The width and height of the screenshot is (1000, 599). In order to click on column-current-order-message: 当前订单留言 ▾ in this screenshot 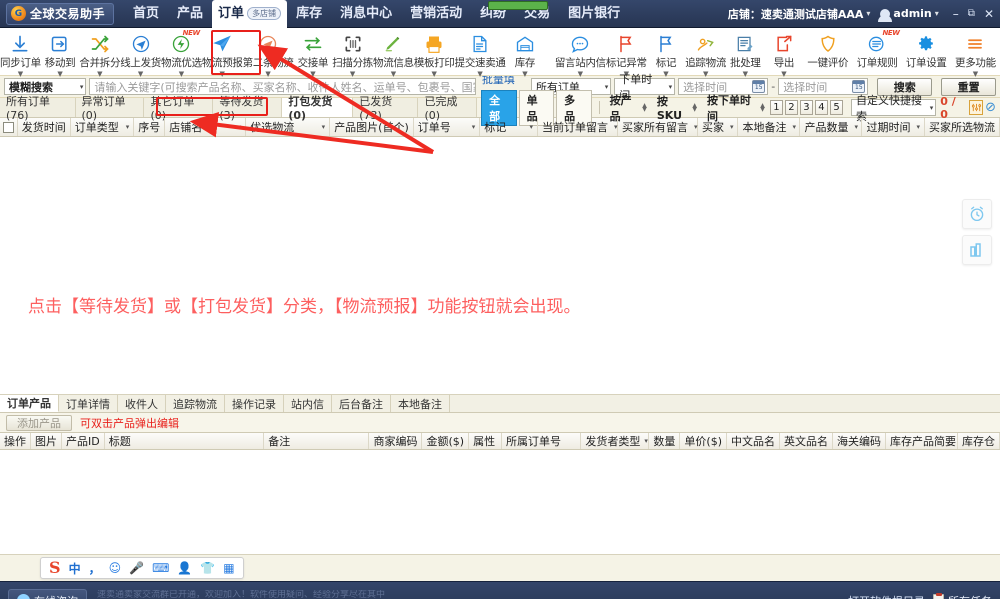, I will do `click(578, 127)`.